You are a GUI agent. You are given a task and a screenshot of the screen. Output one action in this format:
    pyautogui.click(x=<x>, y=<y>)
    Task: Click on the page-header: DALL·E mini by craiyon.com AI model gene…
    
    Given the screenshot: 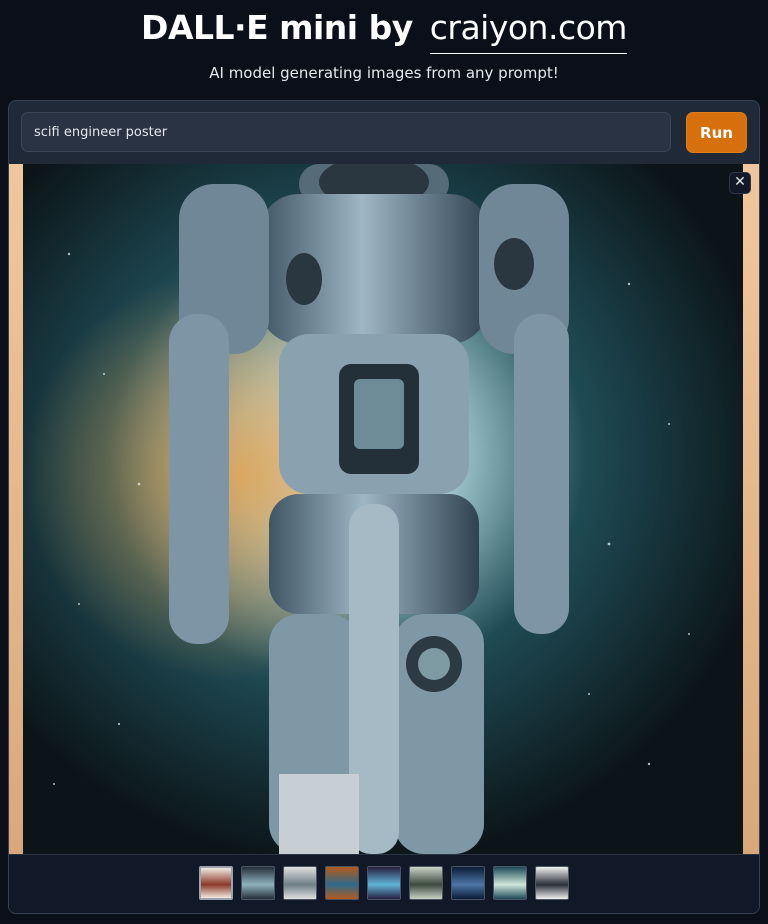 What is the action you would take?
    pyautogui.click(x=384, y=50)
    